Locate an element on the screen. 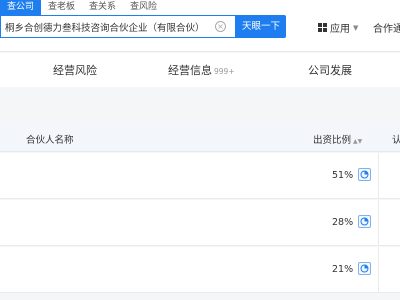  tab-relation: 查关系 is located at coordinates (102, 7).